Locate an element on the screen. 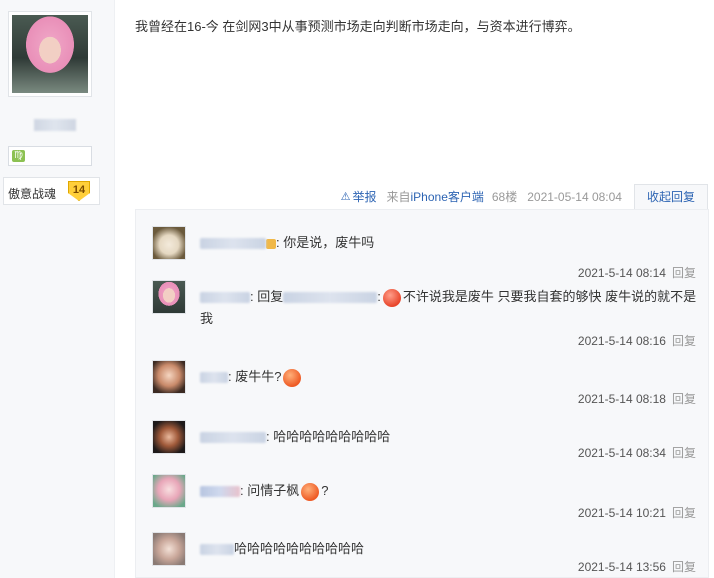  reply-time: 2021-5-14 08:16 is located at coordinates (621, 341).